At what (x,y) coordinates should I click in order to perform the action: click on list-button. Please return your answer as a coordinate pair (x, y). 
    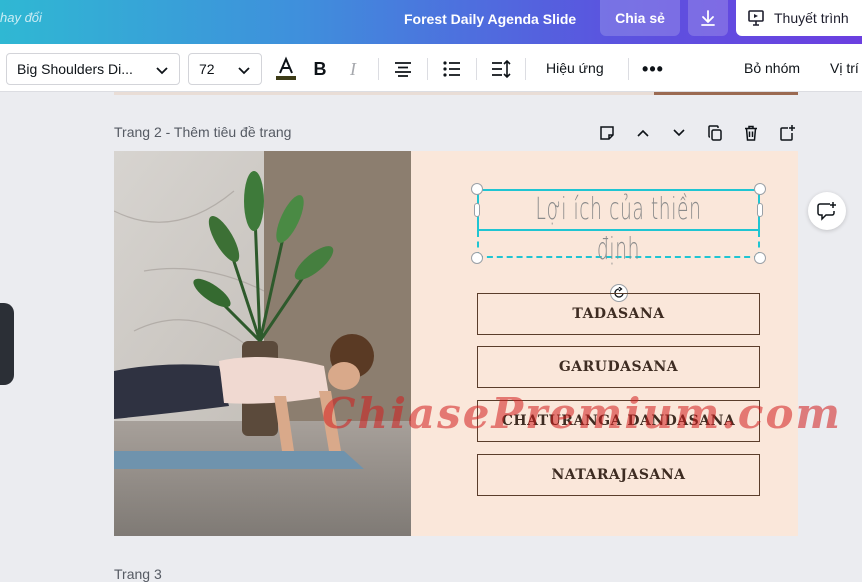
    Looking at the image, I should click on (452, 69).